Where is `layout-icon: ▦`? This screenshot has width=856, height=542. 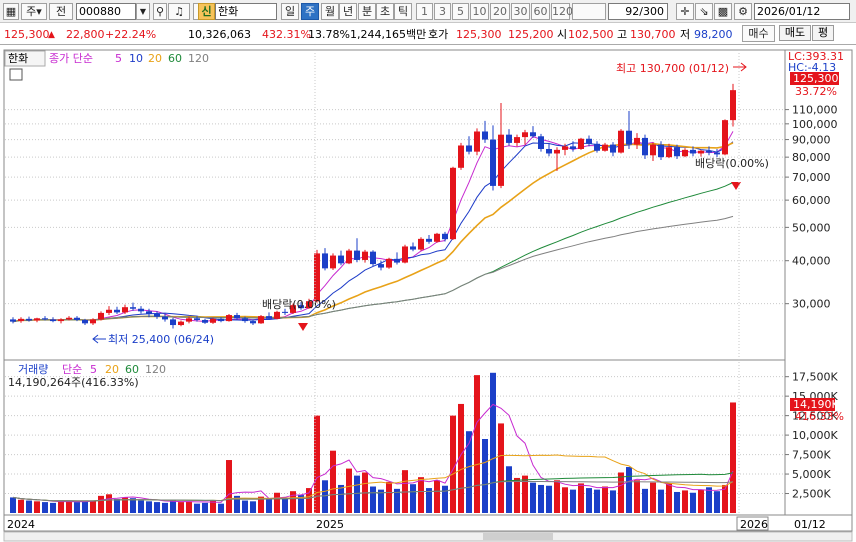 layout-icon: ▦ is located at coordinates (11, 11).